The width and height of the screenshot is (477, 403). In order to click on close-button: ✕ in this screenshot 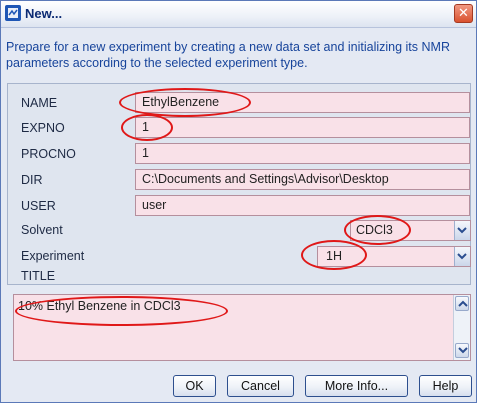, I will do `click(463, 13)`.